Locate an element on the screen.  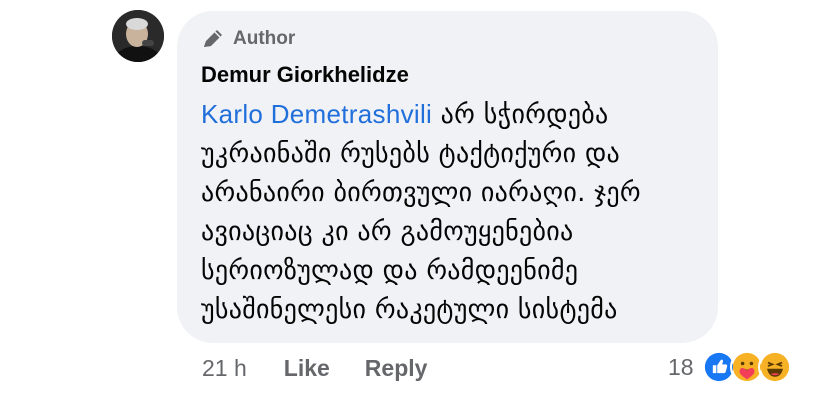
reply-button: Reply is located at coordinates (396, 368).